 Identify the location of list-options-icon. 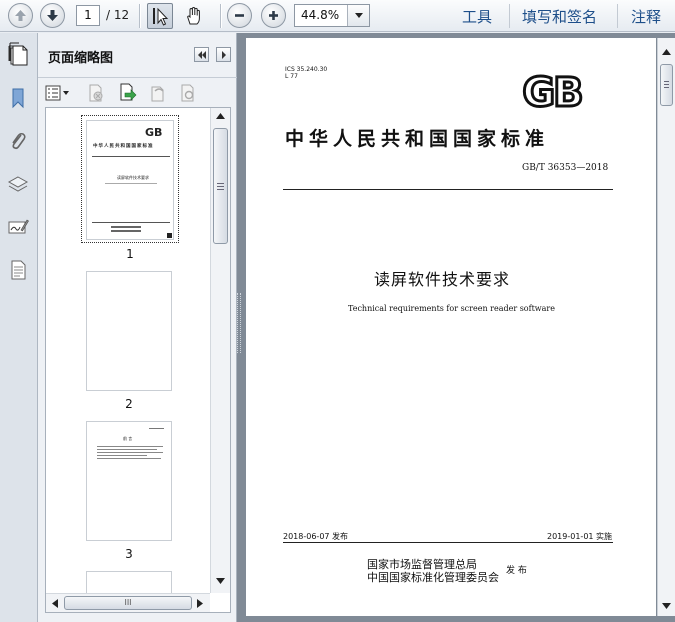
(57, 93).